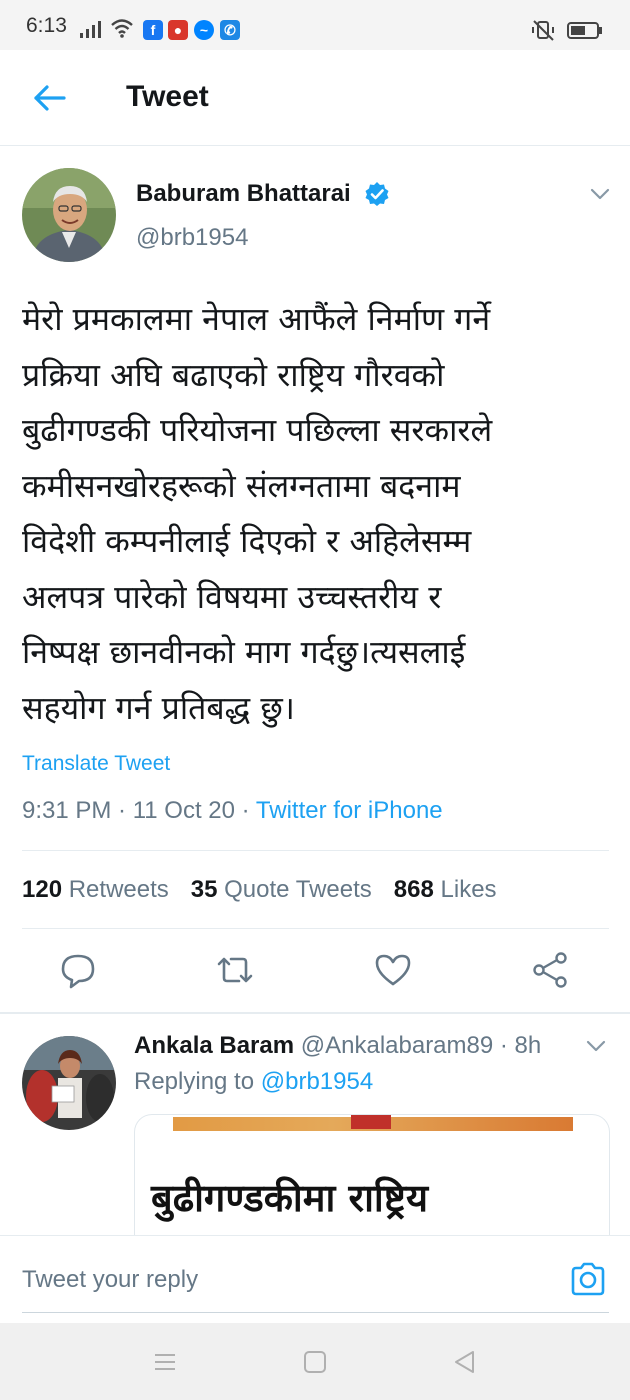 The width and height of the screenshot is (630, 1400). Describe the element at coordinates (584, 30) in the screenshot. I see `battery-icon` at that location.